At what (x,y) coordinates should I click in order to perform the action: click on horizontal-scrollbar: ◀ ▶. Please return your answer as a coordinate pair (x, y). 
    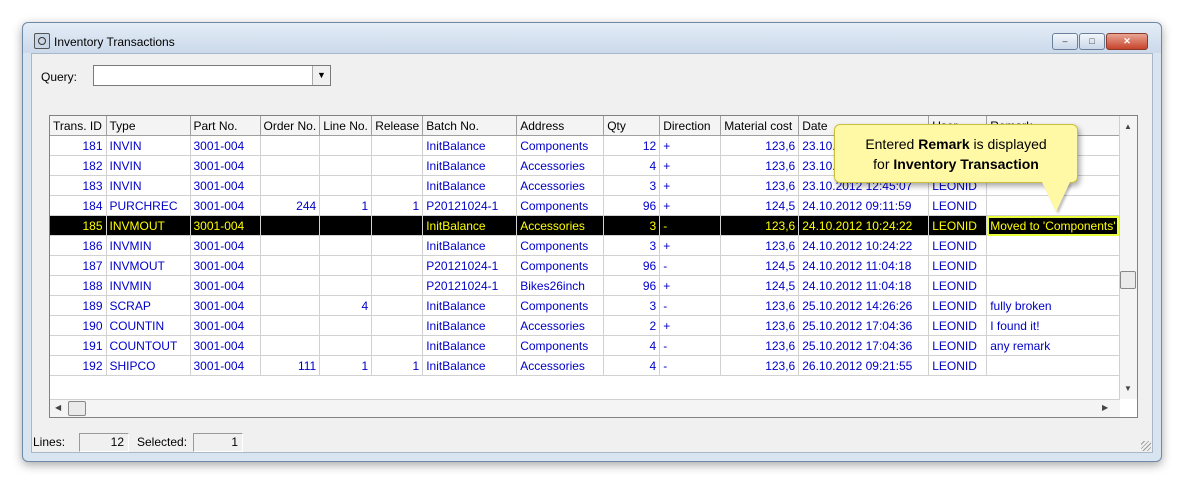
    Looking at the image, I should click on (585, 408).